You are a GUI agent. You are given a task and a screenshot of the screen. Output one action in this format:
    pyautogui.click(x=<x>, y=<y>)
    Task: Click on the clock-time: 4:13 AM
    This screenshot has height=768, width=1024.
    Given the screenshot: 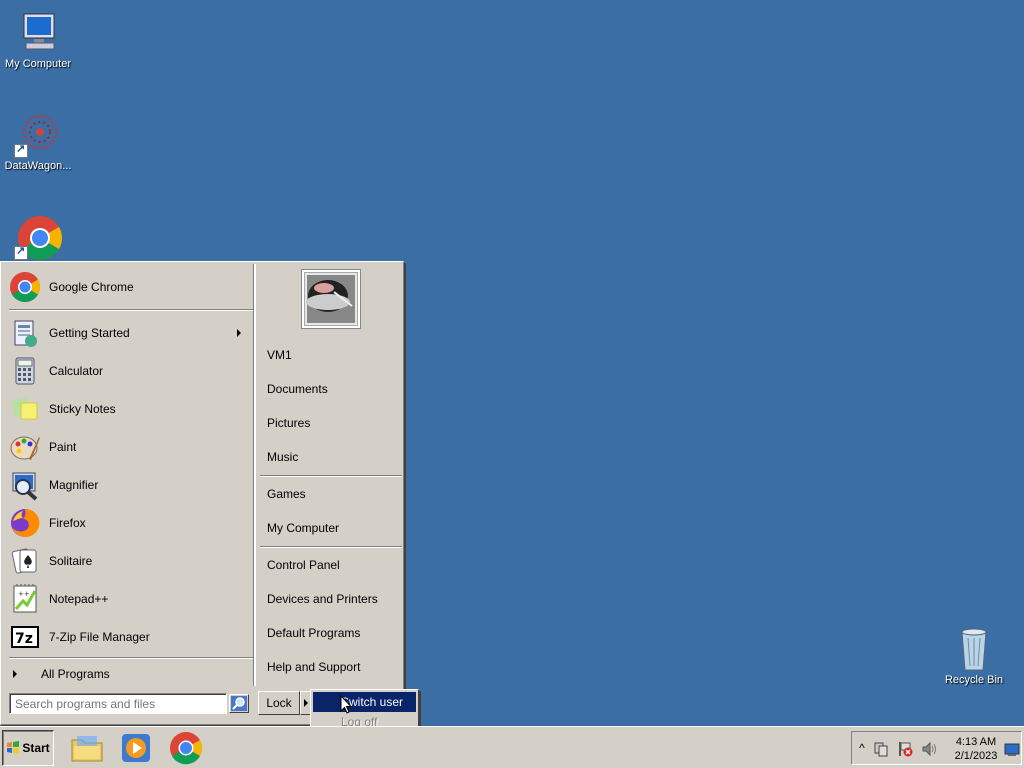 What is the action you would take?
    pyautogui.click(x=976, y=742)
    